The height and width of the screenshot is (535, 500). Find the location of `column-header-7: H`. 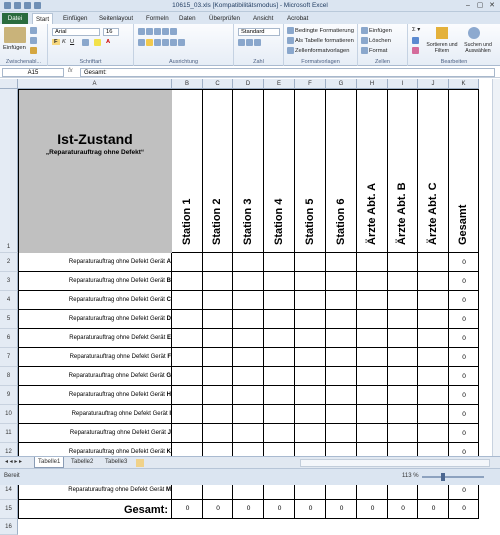

column-header-7: H is located at coordinates (372, 84).